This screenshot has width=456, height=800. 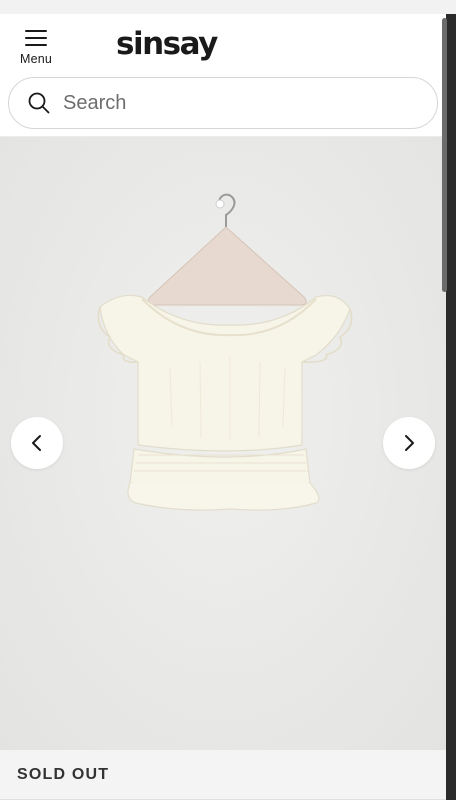 I want to click on next-image-button, so click(x=409, y=443).